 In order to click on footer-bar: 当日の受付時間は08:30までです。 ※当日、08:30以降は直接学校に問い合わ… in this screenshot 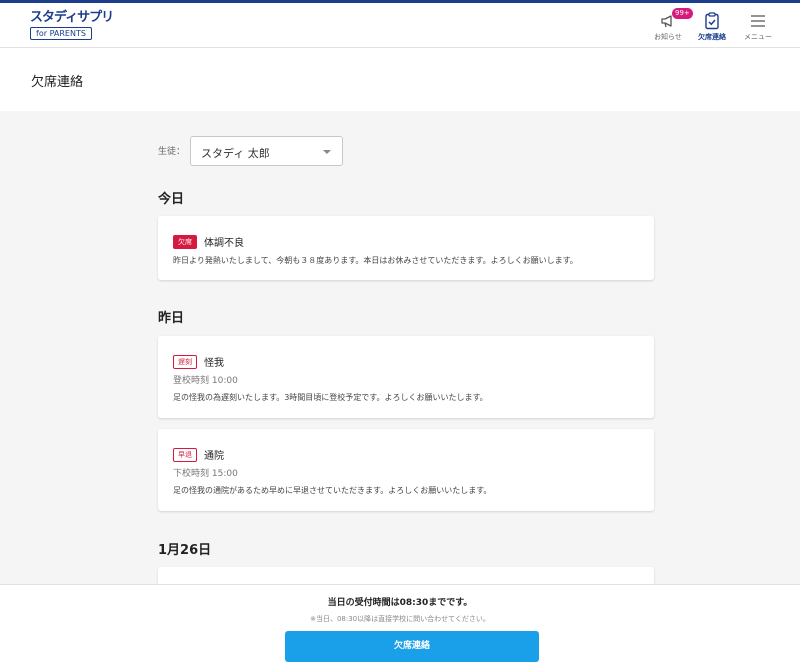, I will do `click(400, 628)`.